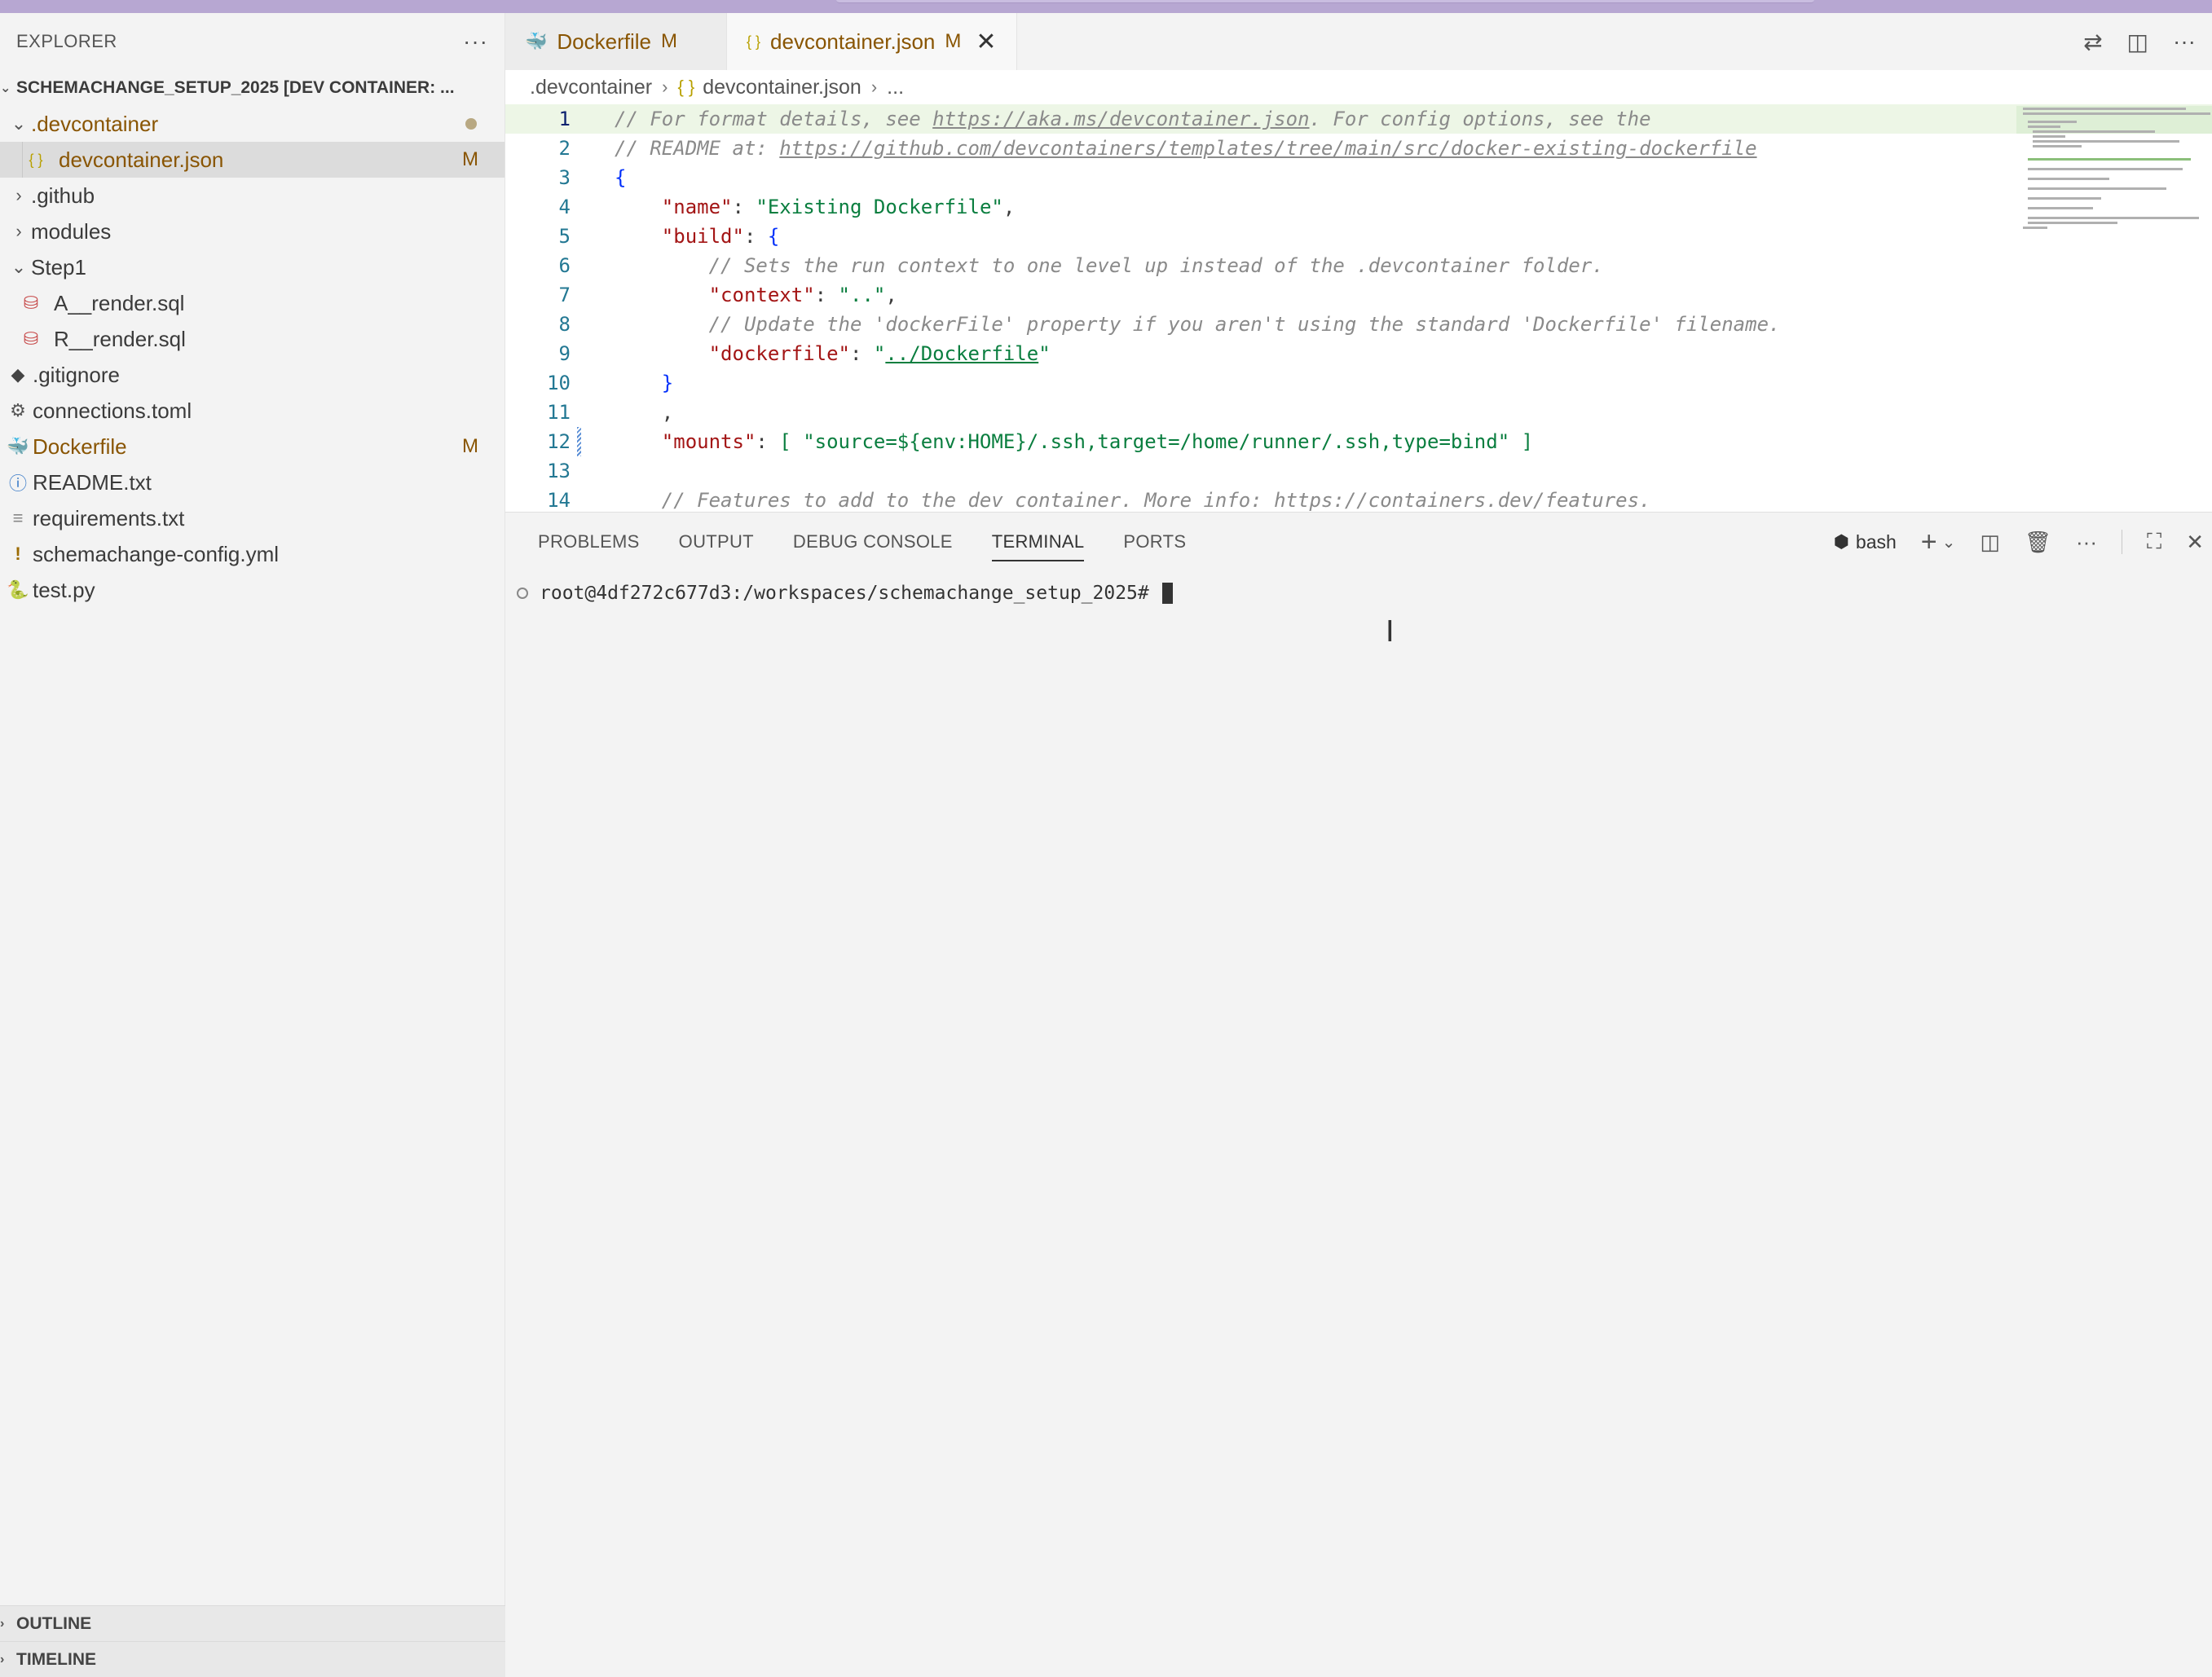 The height and width of the screenshot is (1677, 2212). I want to click on panel-actions: ⬢ bash + ⌄ ◫ 🗑 ··· ⛶ ✕, so click(2019, 542).